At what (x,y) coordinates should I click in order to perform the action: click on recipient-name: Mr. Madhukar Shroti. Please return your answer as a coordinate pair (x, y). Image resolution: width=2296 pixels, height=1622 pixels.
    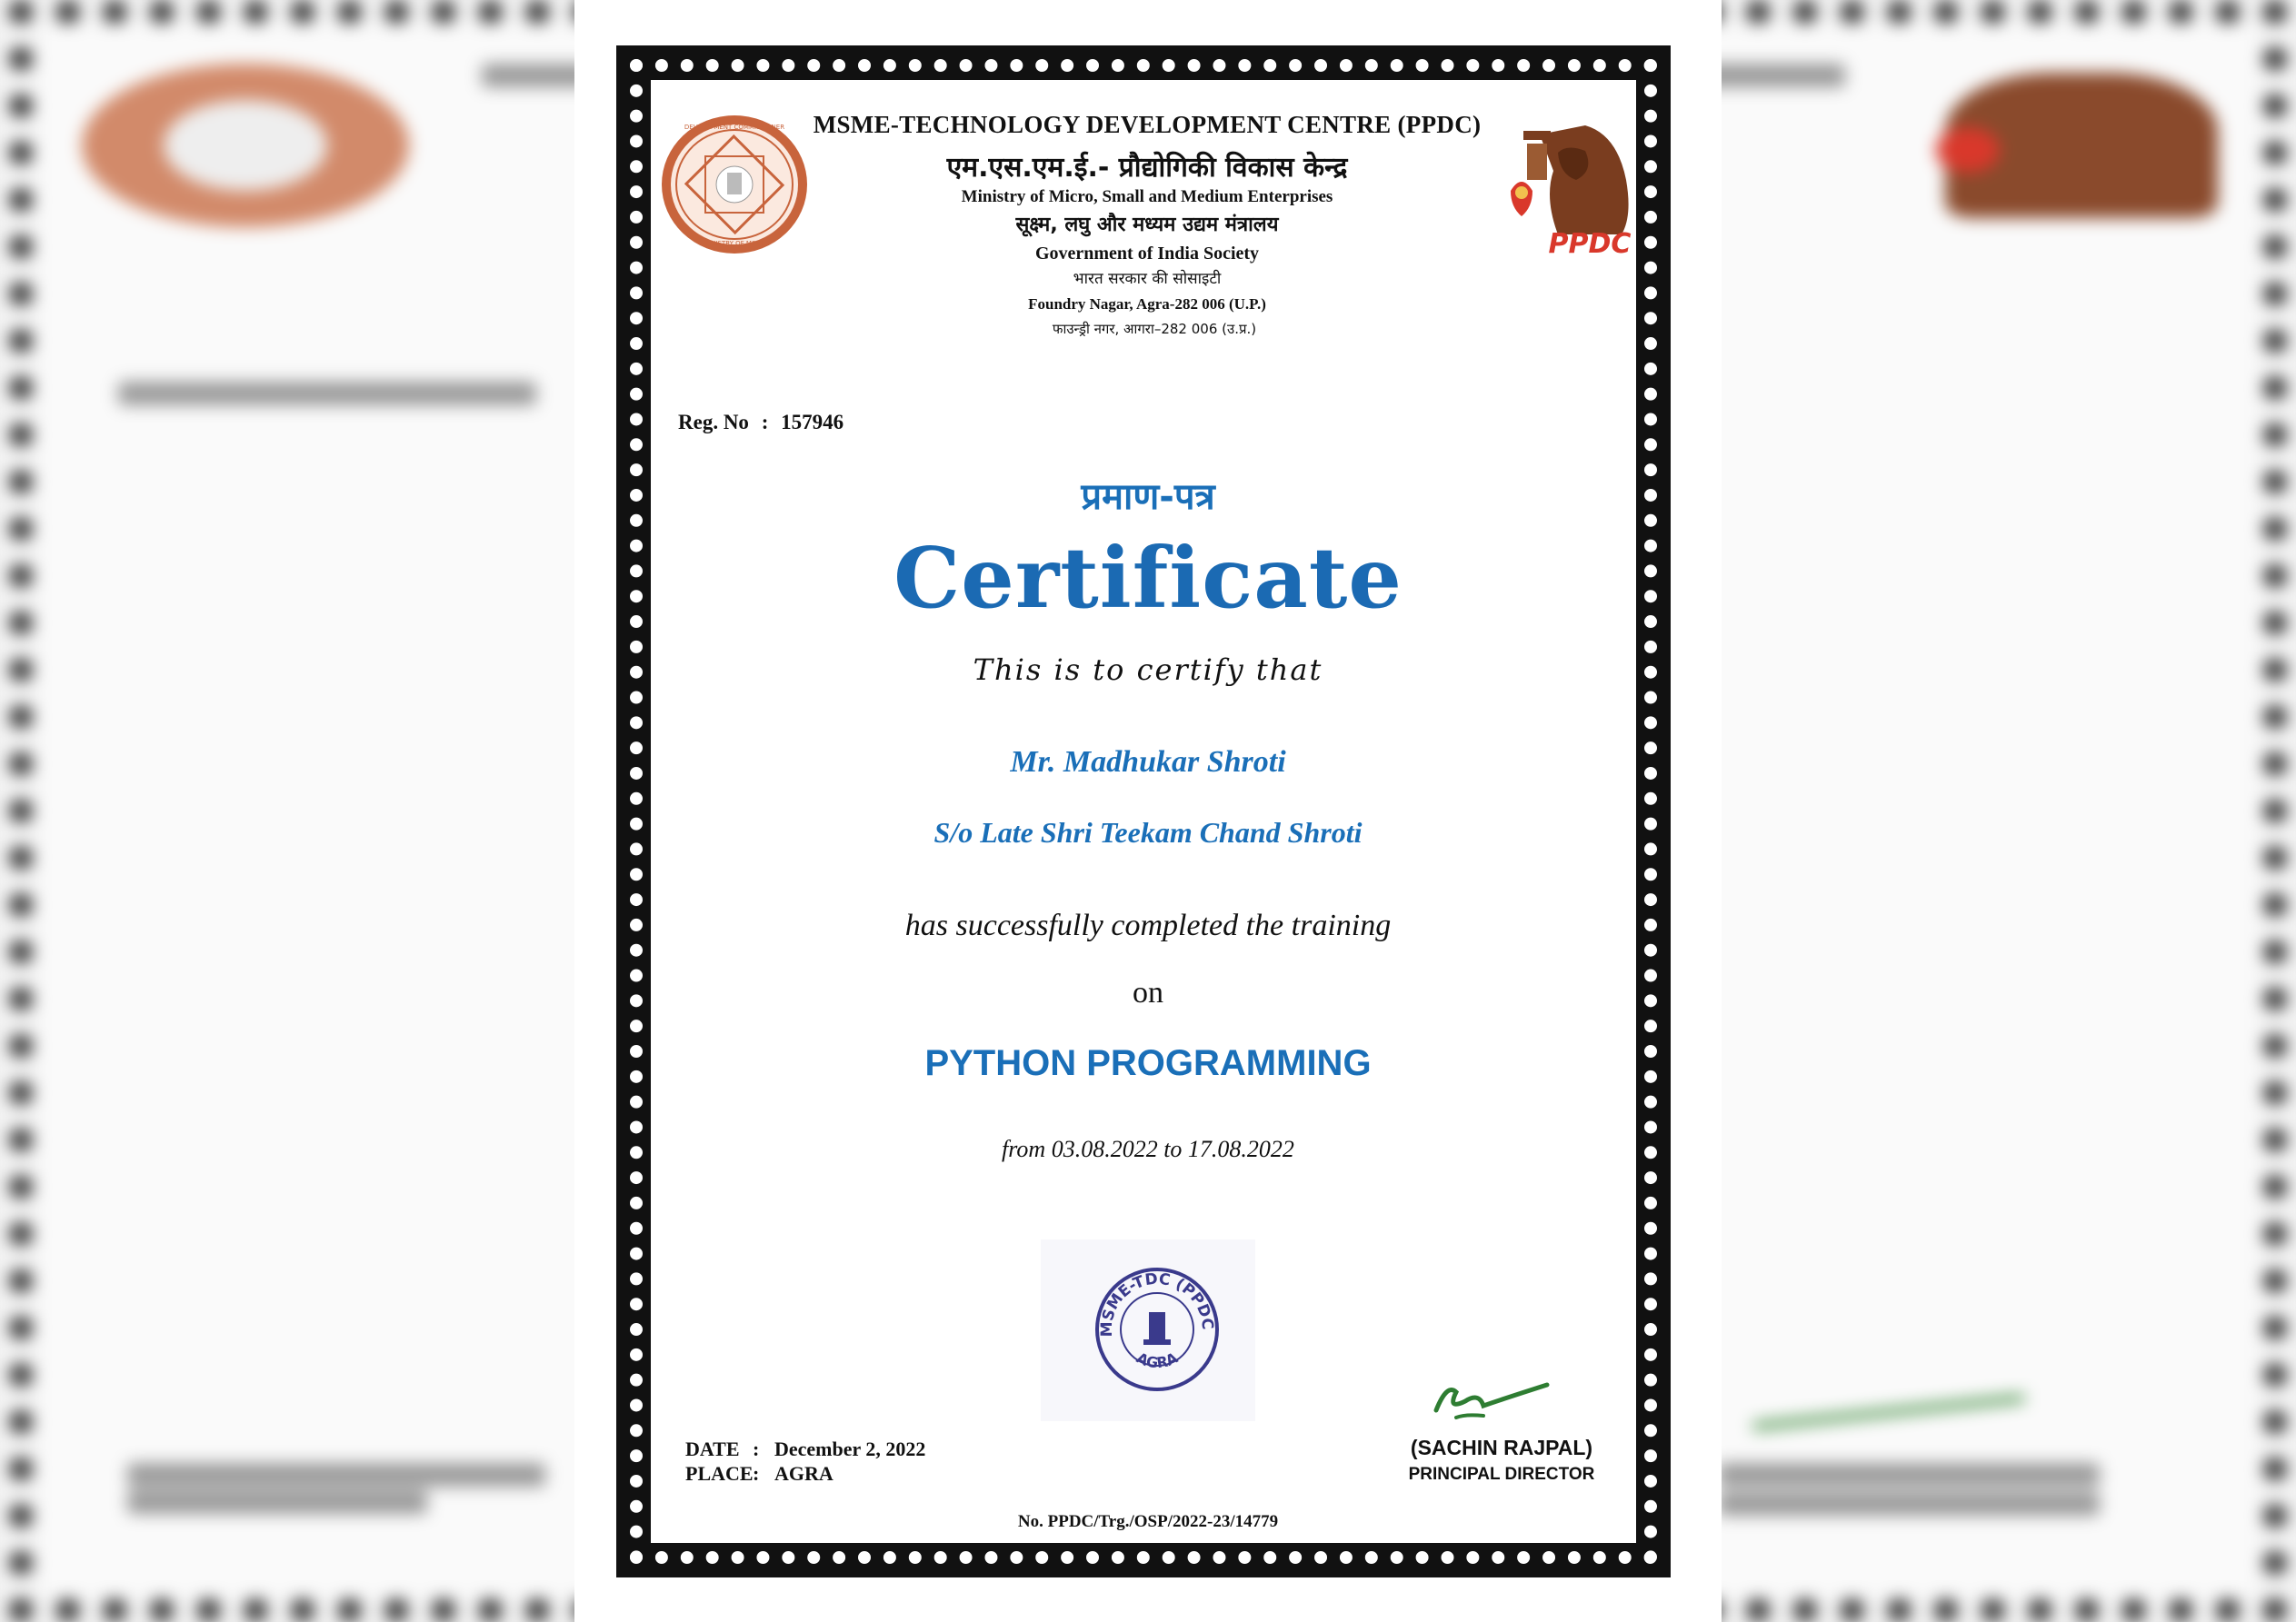
    Looking at the image, I should click on (1148, 762).